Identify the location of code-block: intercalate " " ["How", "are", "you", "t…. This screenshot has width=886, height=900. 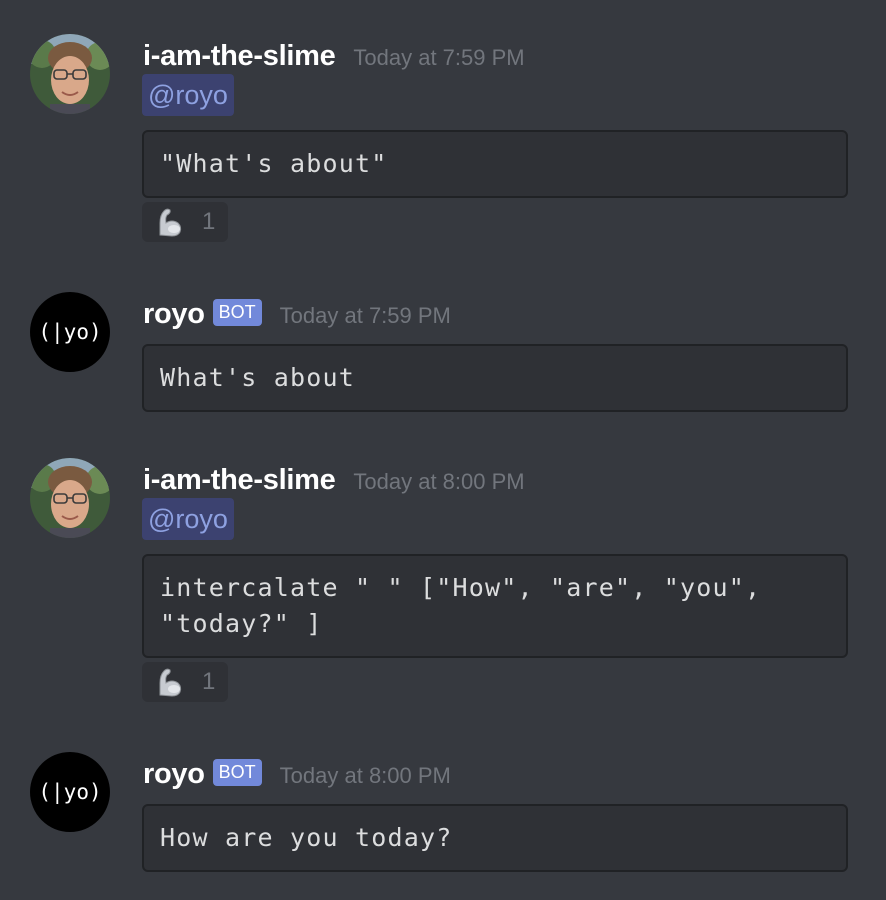
(495, 606).